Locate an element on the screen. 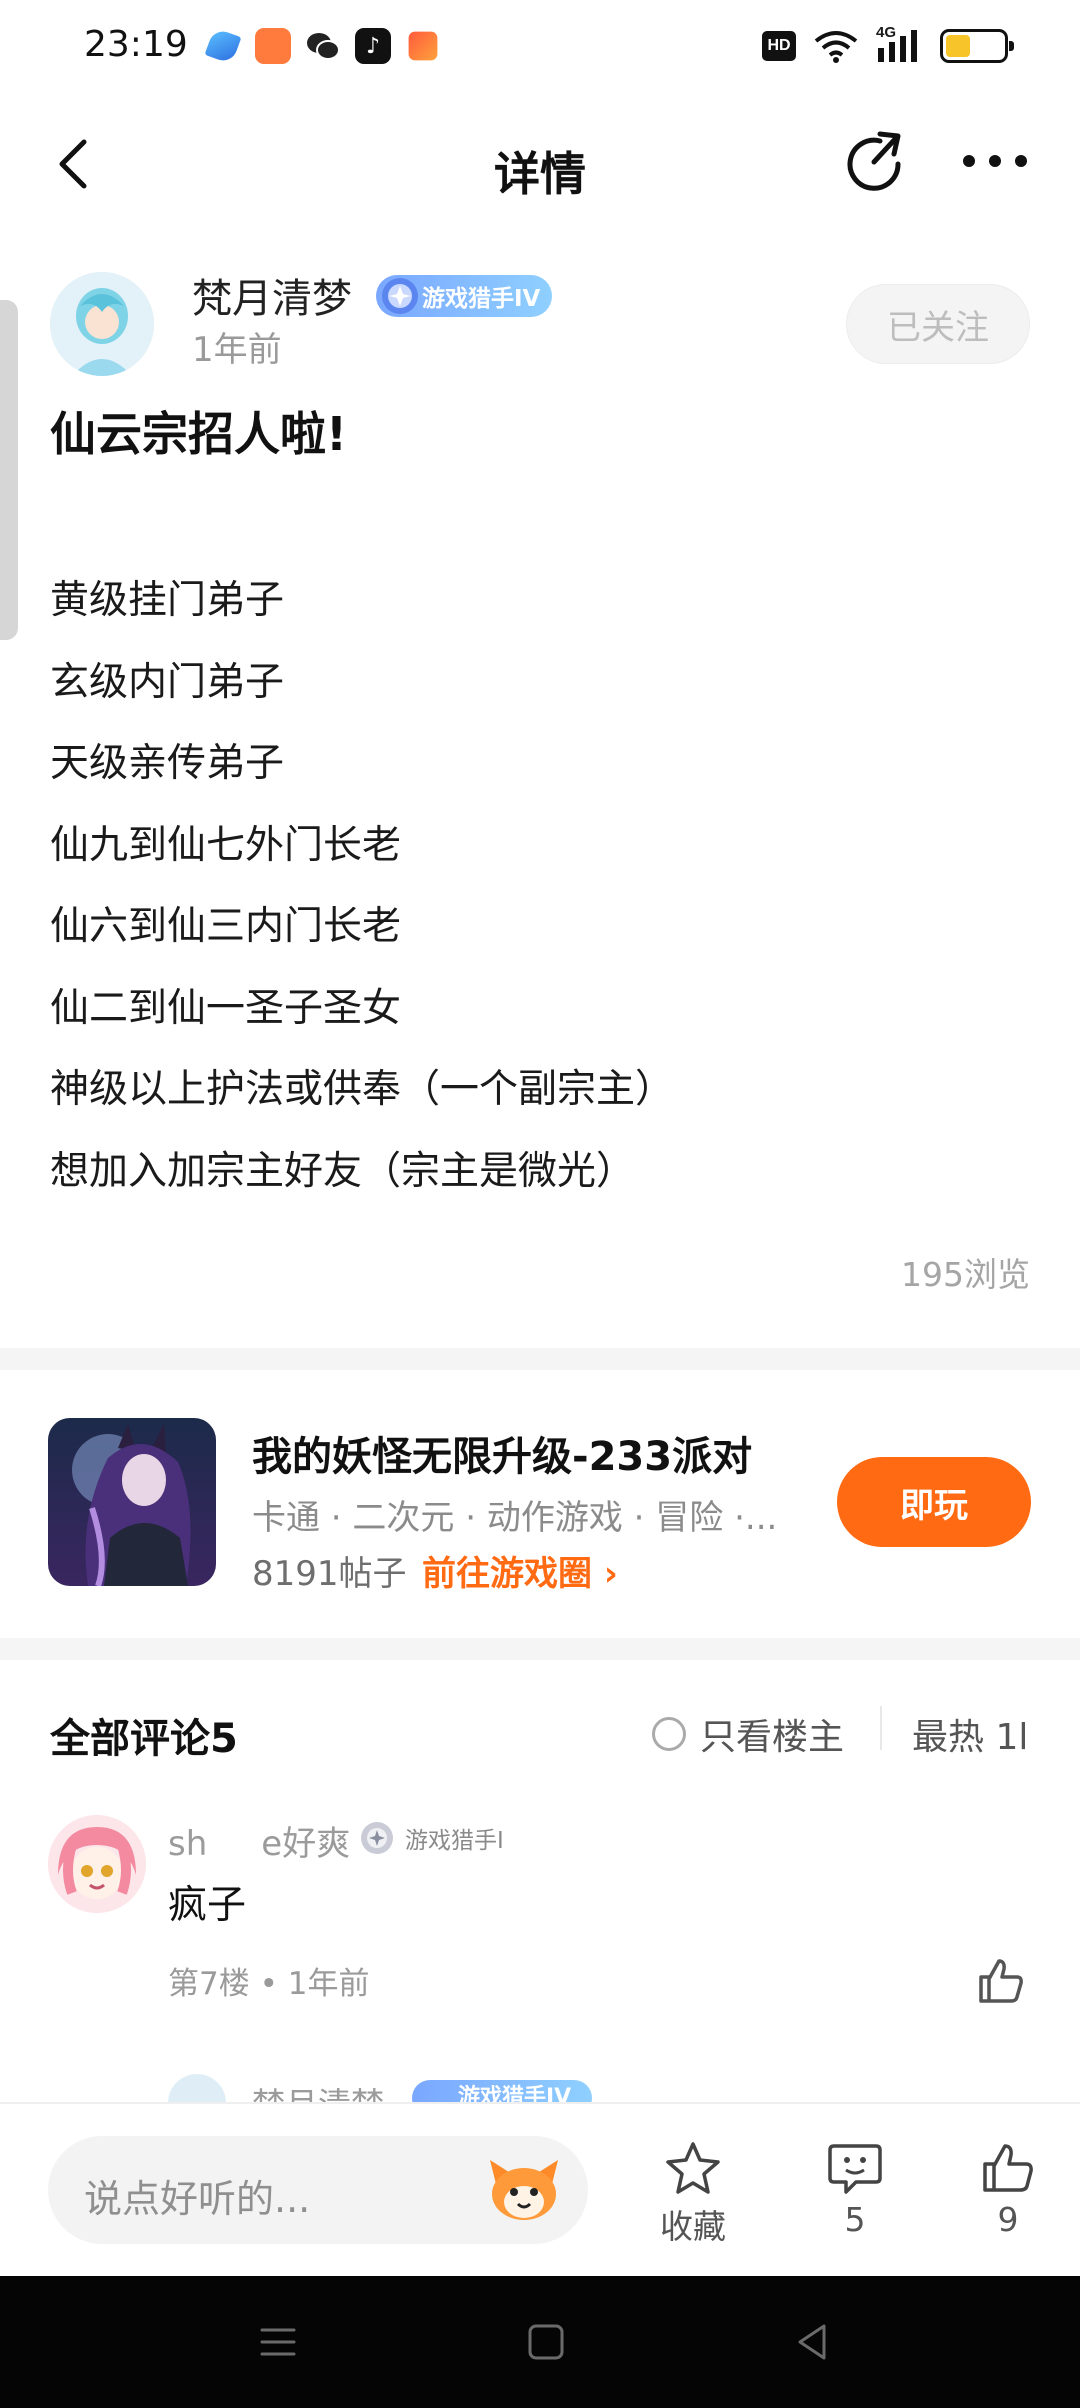 Image resolution: width=1080 pixels, height=2408 pixels. post-line: 玄级内门弟子 is located at coordinates (167, 682).